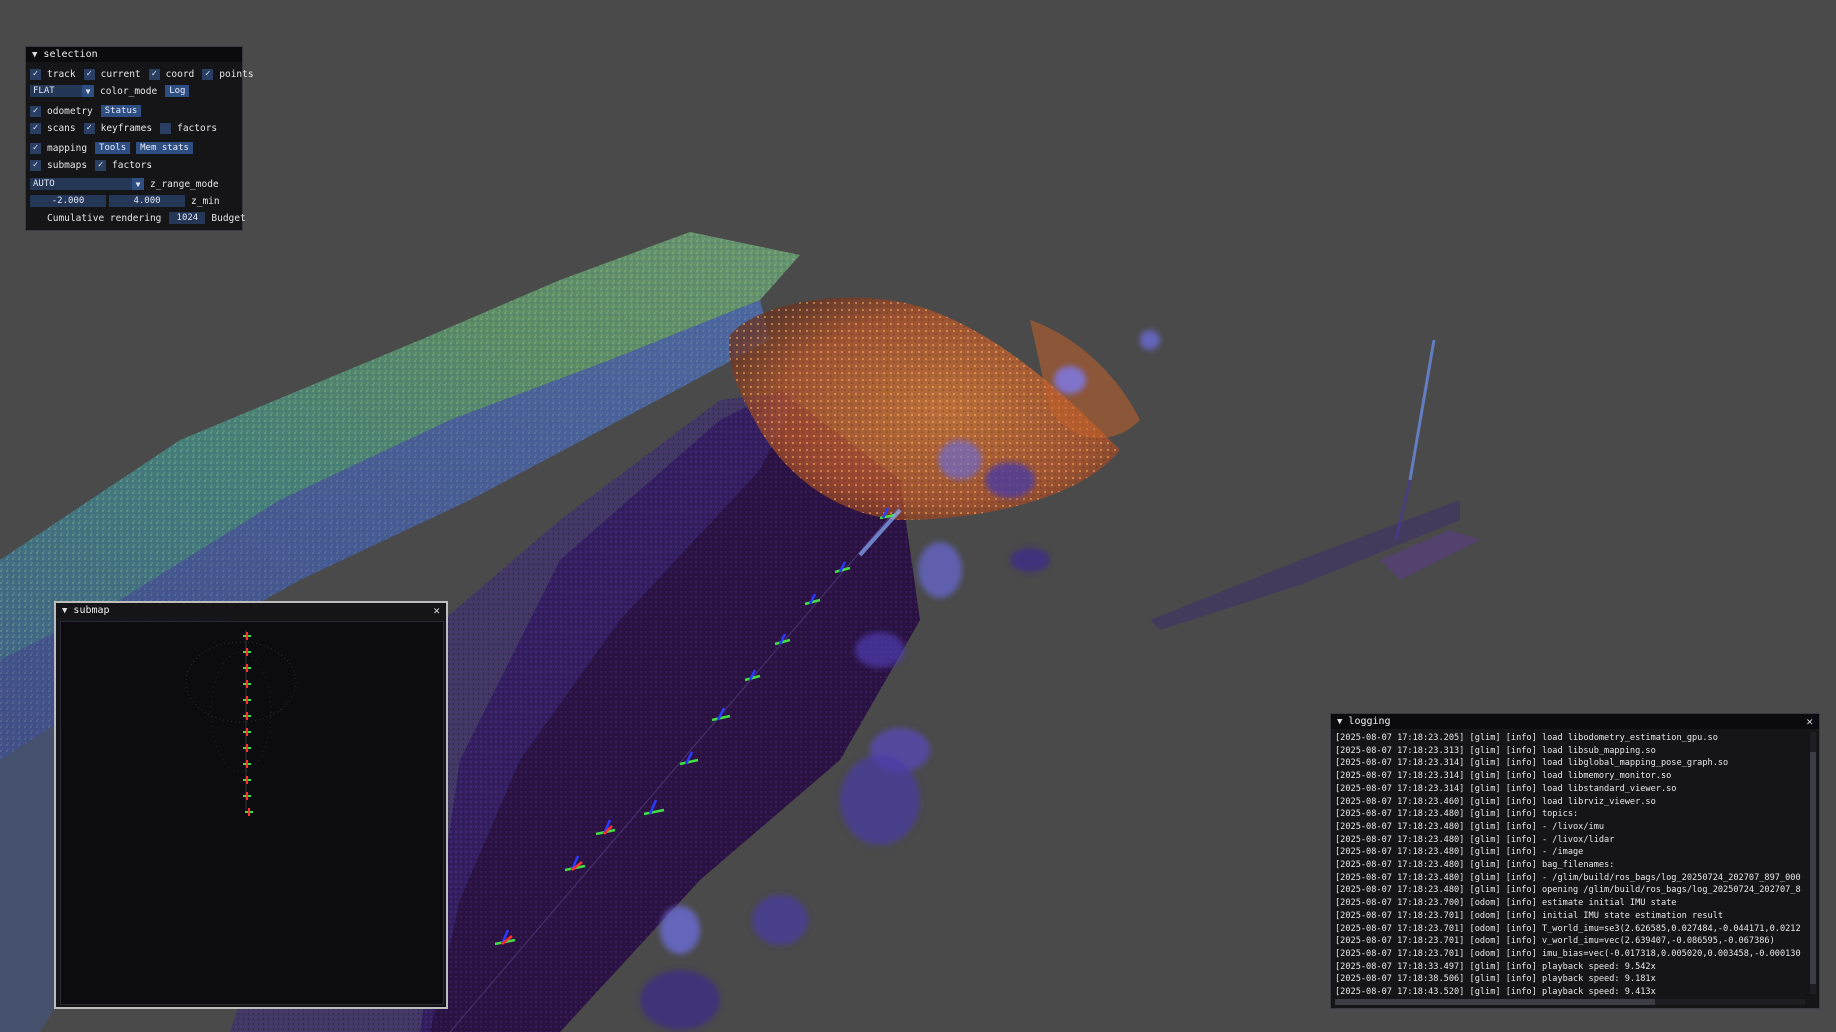 Image resolution: width=1836 pixels, height=1032 pixels. I want to click on z-min-input: -2.000, so click(68, 201).